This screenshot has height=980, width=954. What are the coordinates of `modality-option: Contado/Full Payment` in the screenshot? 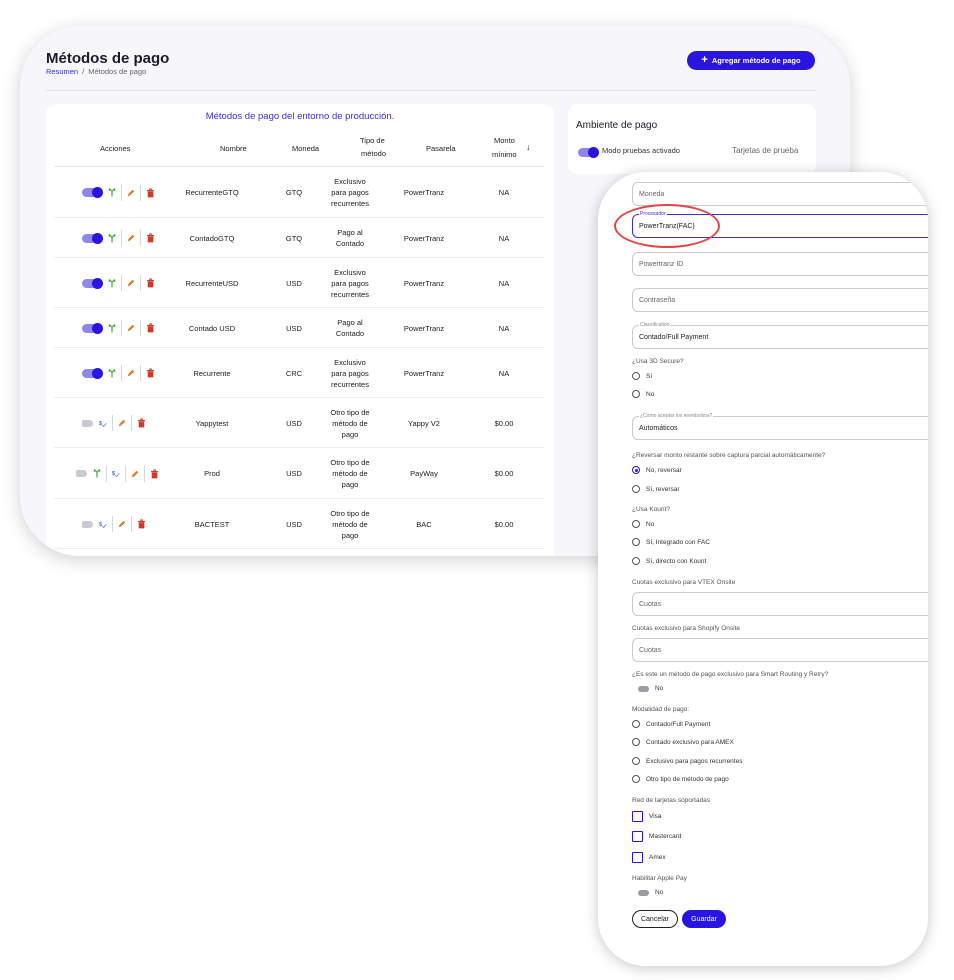 It's located at (671, 724).